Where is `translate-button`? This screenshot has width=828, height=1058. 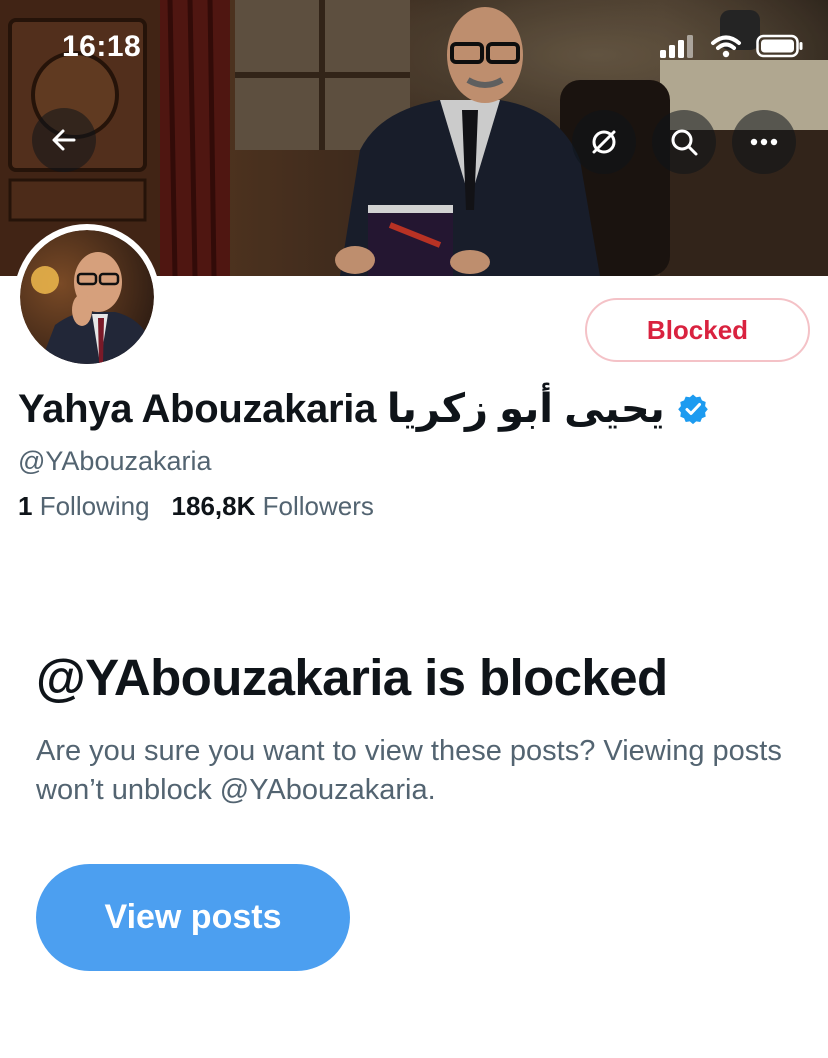
translate-button is located at coordinates (604, 142).